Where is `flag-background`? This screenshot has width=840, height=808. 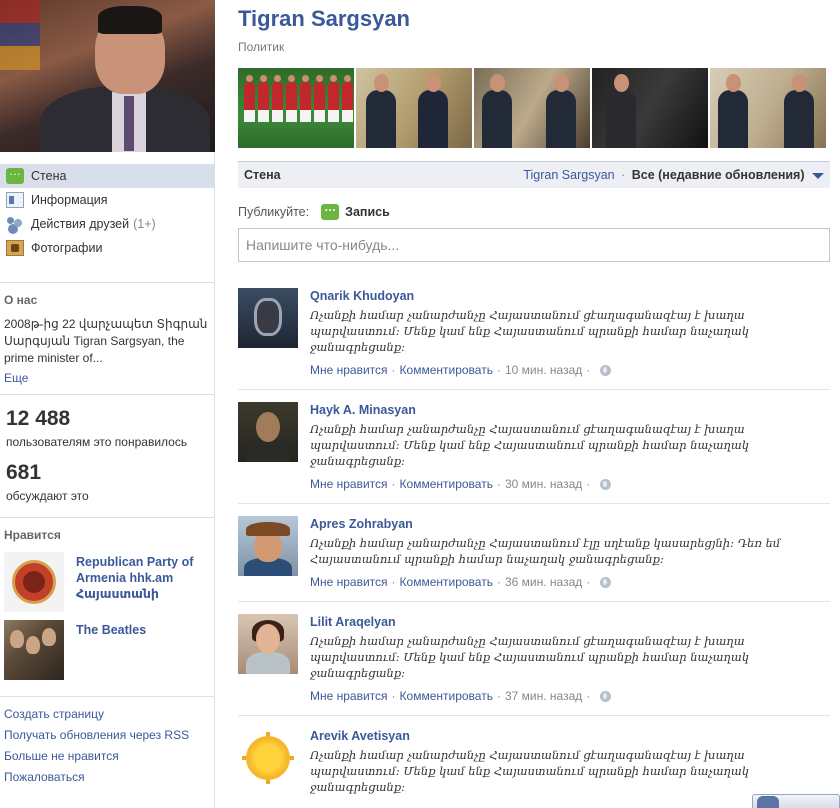 flag-background is located at coordinates (20, 35).